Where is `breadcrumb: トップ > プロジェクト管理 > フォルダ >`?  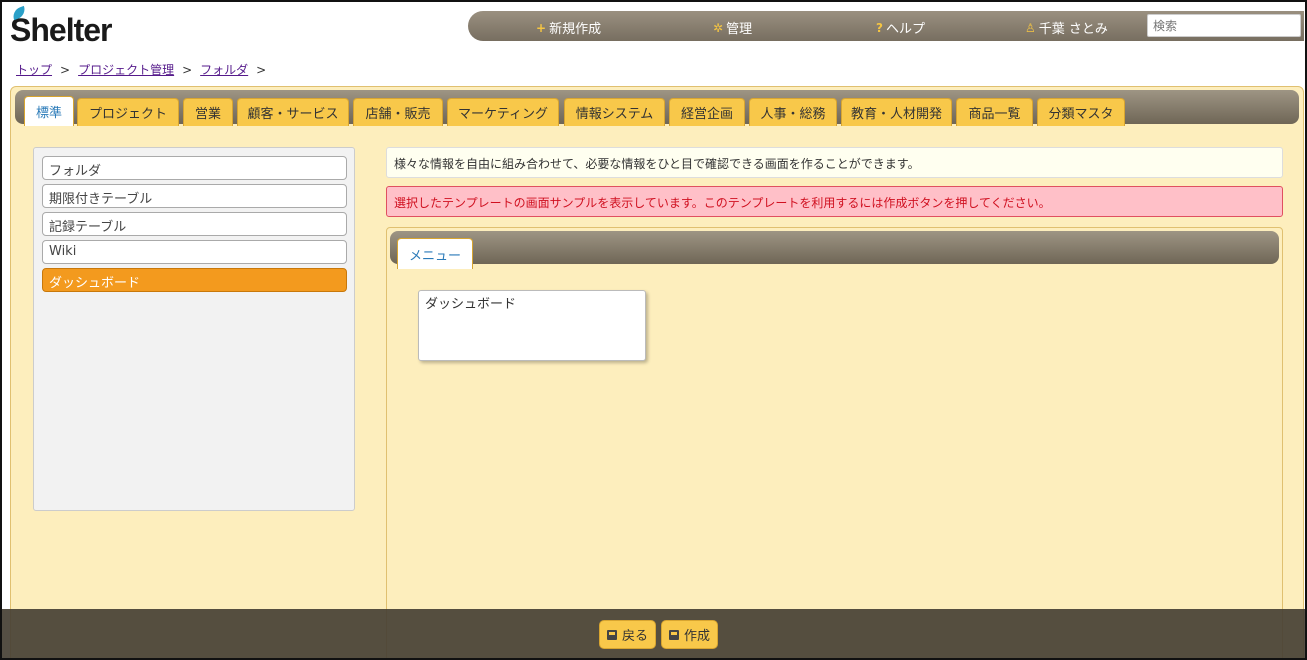 breadcrumb: トップ > プロジェクト管理 > フォルダ > is located at coordinates (141, 69).